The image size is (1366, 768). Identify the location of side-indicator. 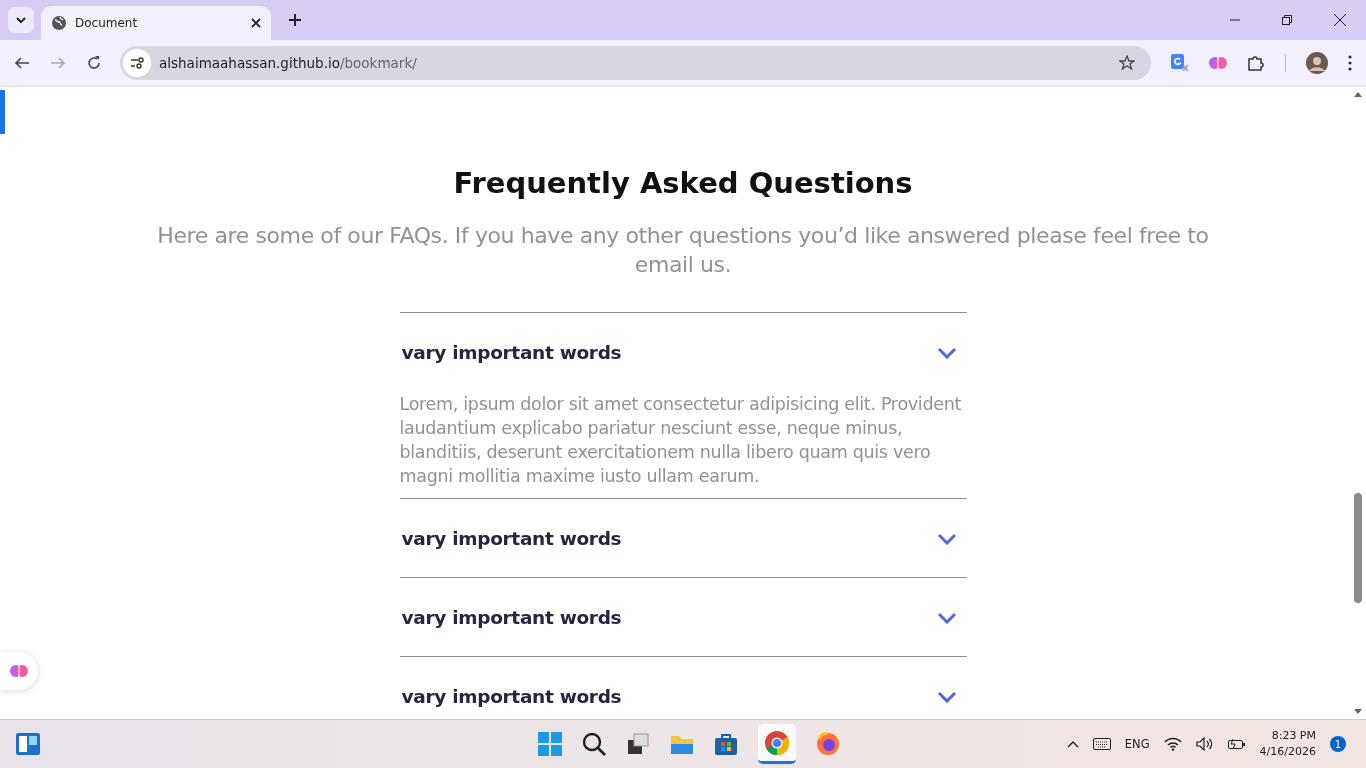
(2, 112).